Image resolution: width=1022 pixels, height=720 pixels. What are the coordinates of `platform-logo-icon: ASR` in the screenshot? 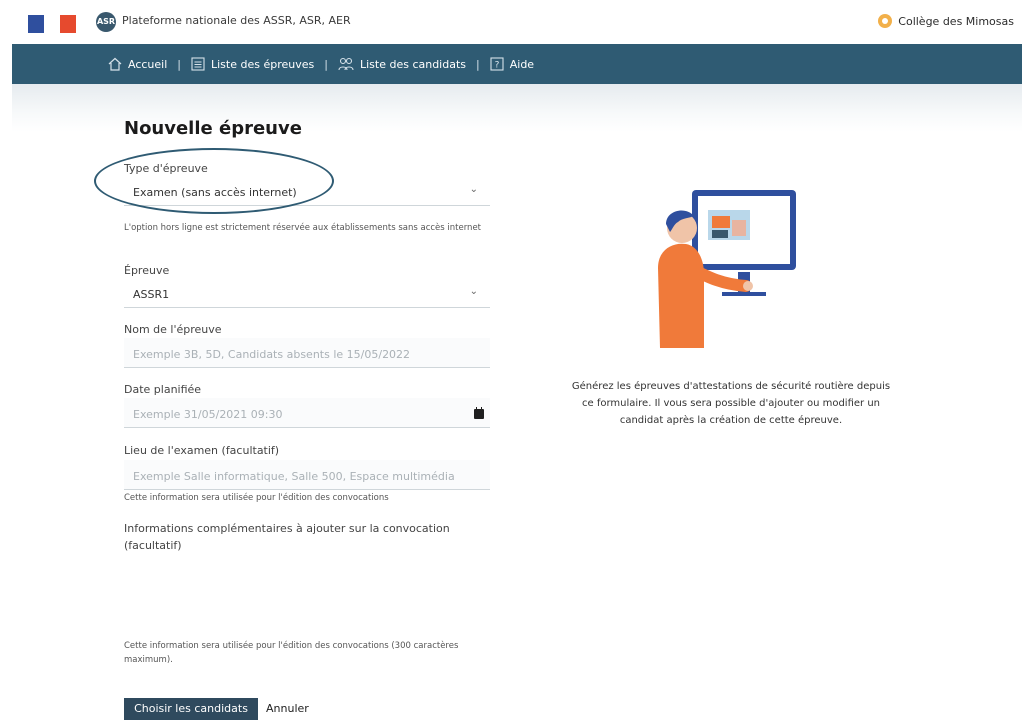 It's located at (106, 22).